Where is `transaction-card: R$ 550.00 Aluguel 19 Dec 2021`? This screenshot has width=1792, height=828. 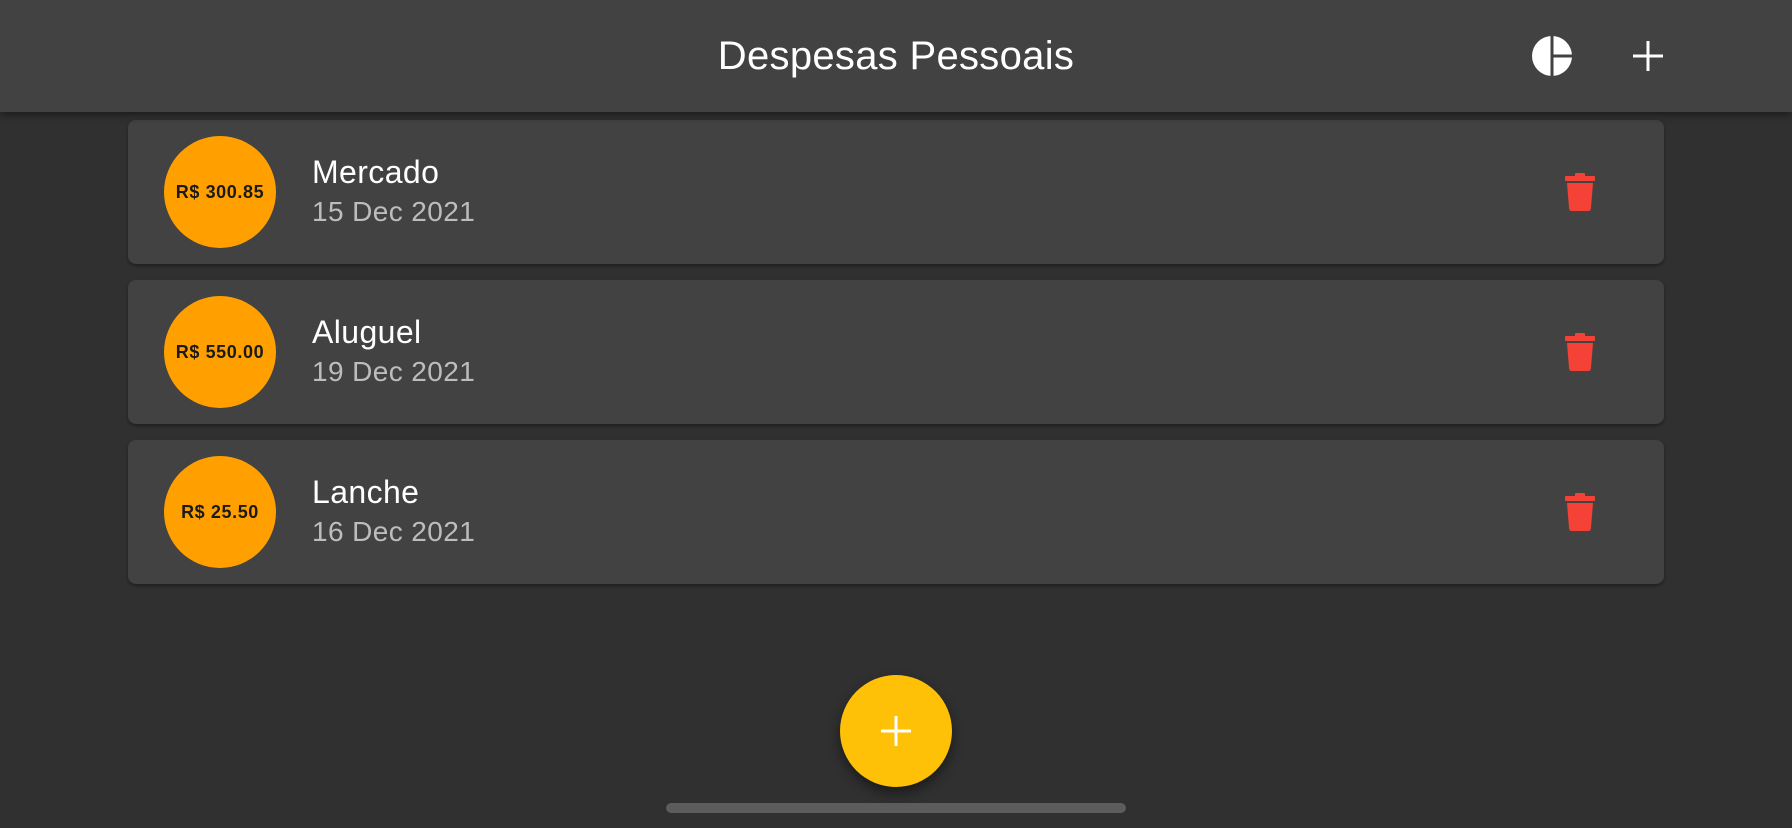 transaction-card: R$ 550.00 Aluguel 19 Dec 2021 is located at coordinates (896, 352).